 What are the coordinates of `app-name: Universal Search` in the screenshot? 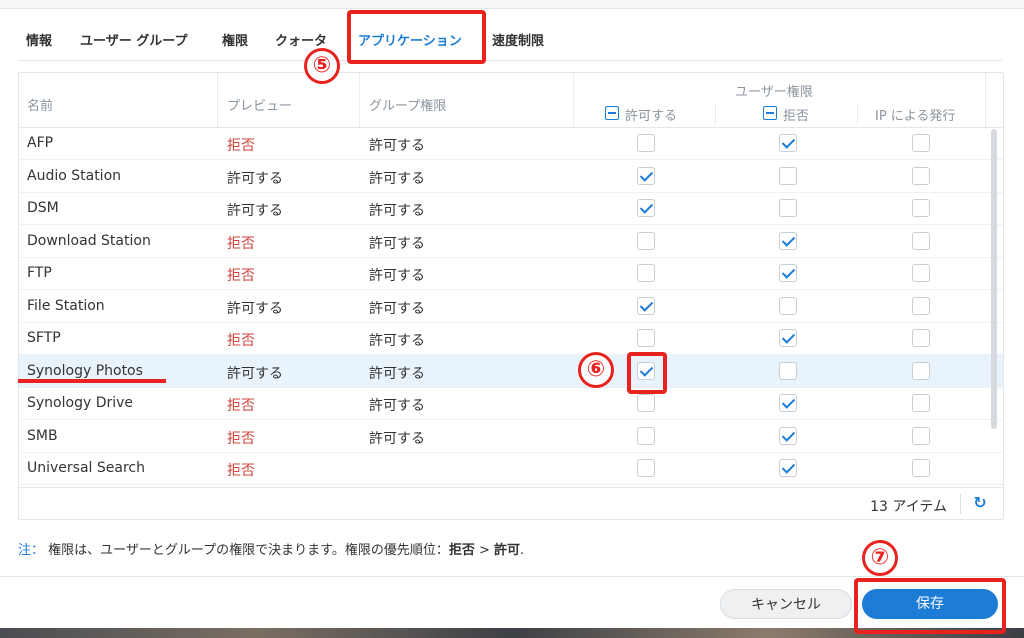 It's located at (86, 468).